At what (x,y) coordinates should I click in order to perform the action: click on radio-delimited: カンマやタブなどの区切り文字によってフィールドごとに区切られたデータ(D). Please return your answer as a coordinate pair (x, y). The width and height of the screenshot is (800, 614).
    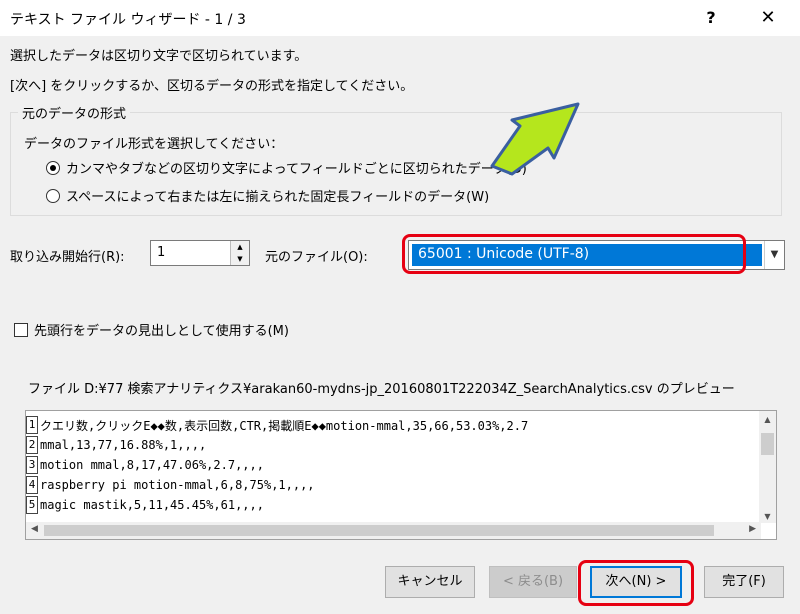
    Looking at the image, I should click on (286, 167).